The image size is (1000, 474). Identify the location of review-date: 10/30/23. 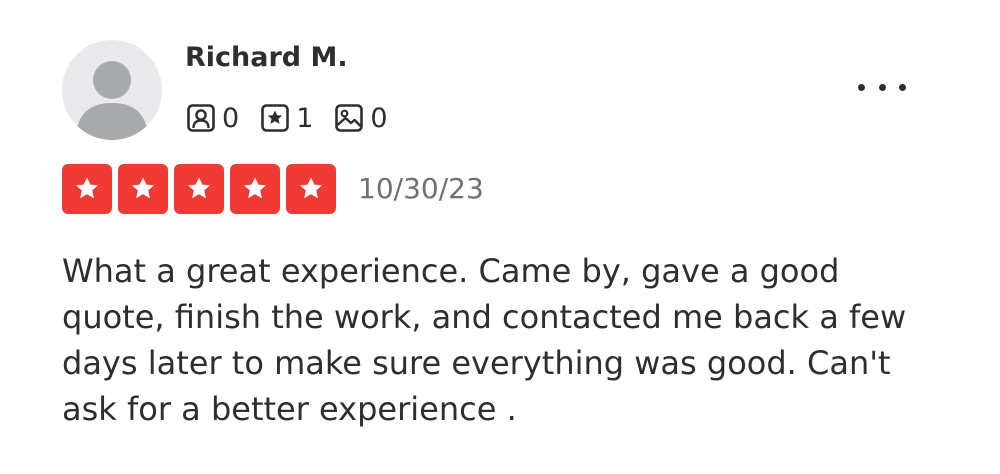
(421, 188).